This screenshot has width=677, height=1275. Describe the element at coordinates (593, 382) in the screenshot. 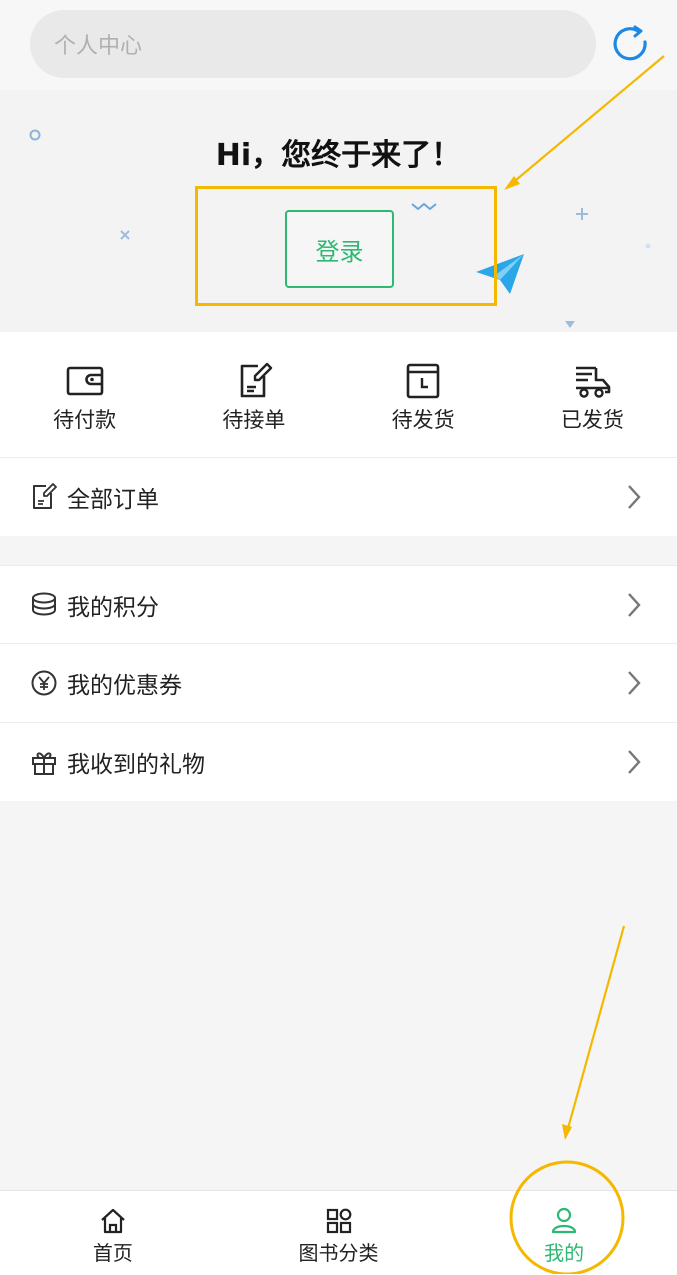

I see `truck-icon` at that location.